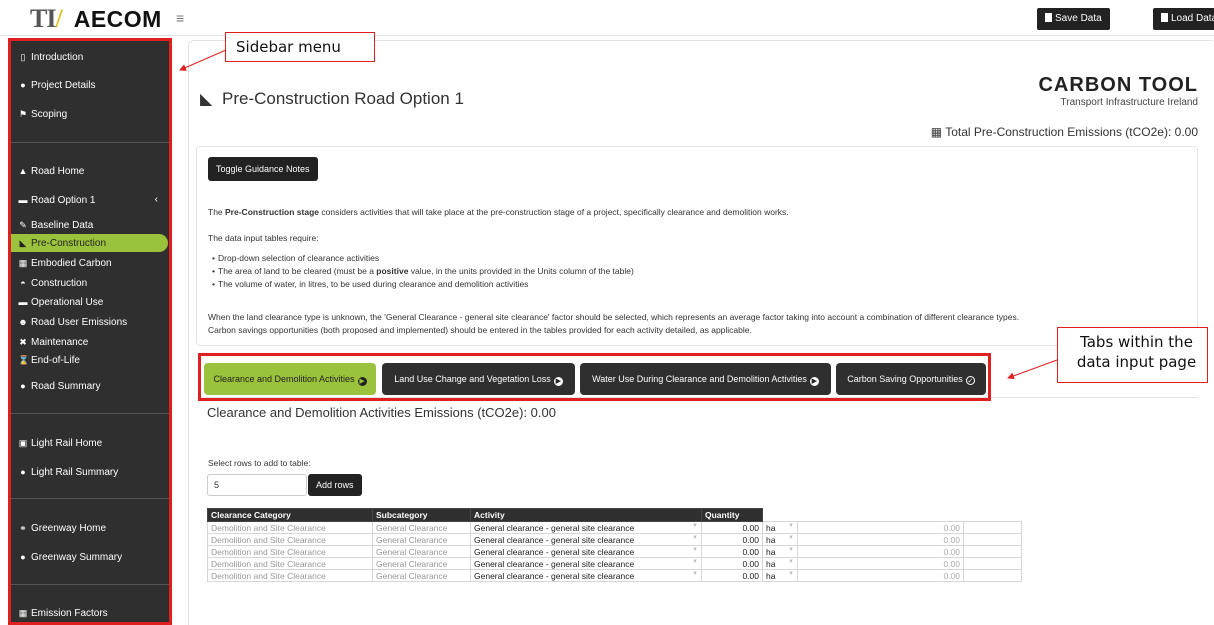 The image size is (1214, 625). Describe the element at coordinates (732, 515) in the screenshot. I see `column-header: Quantity` at that location.